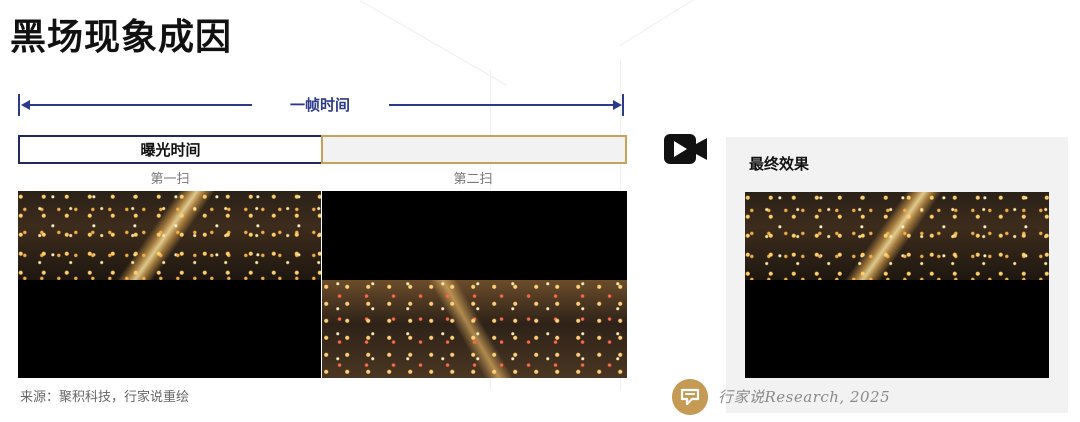  What do you see at coordinates (779, 164) in the screenshot?
I see `final-effect-title: 最终效果` at bounding box center [779, 164].